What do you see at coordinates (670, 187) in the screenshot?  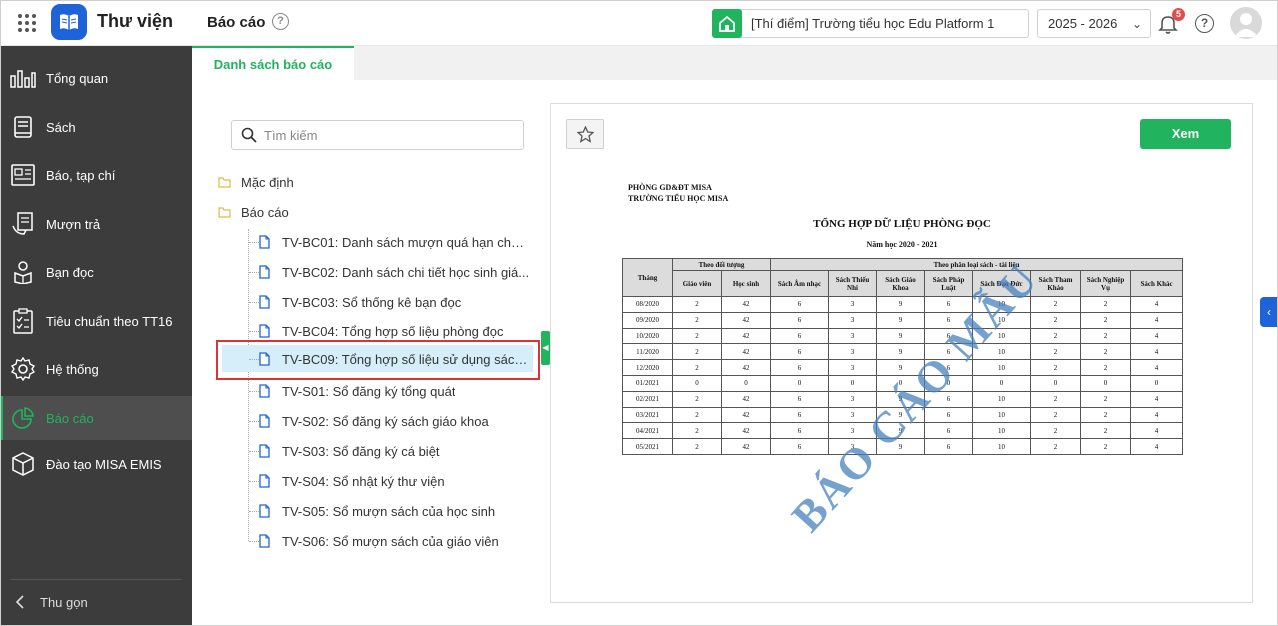 I see `doc-org-line1: PHÒNG GD&ĐT MISA` at bounding box center [670, 187].